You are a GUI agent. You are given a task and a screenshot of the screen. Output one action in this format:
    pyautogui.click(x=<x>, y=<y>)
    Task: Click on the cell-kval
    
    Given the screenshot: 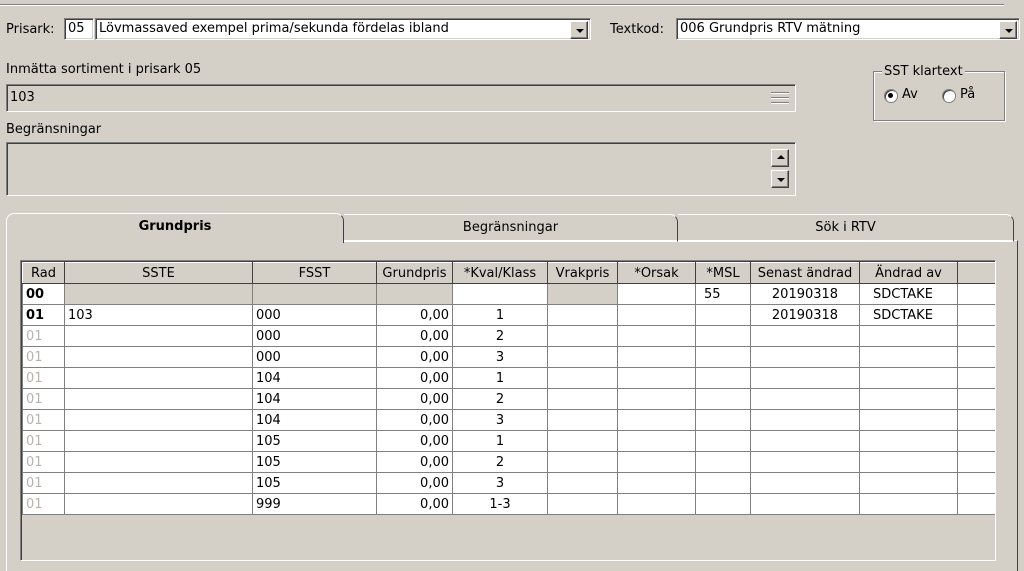 What is the action you would take?
    pyautogui.click(x=500, y=294)
    